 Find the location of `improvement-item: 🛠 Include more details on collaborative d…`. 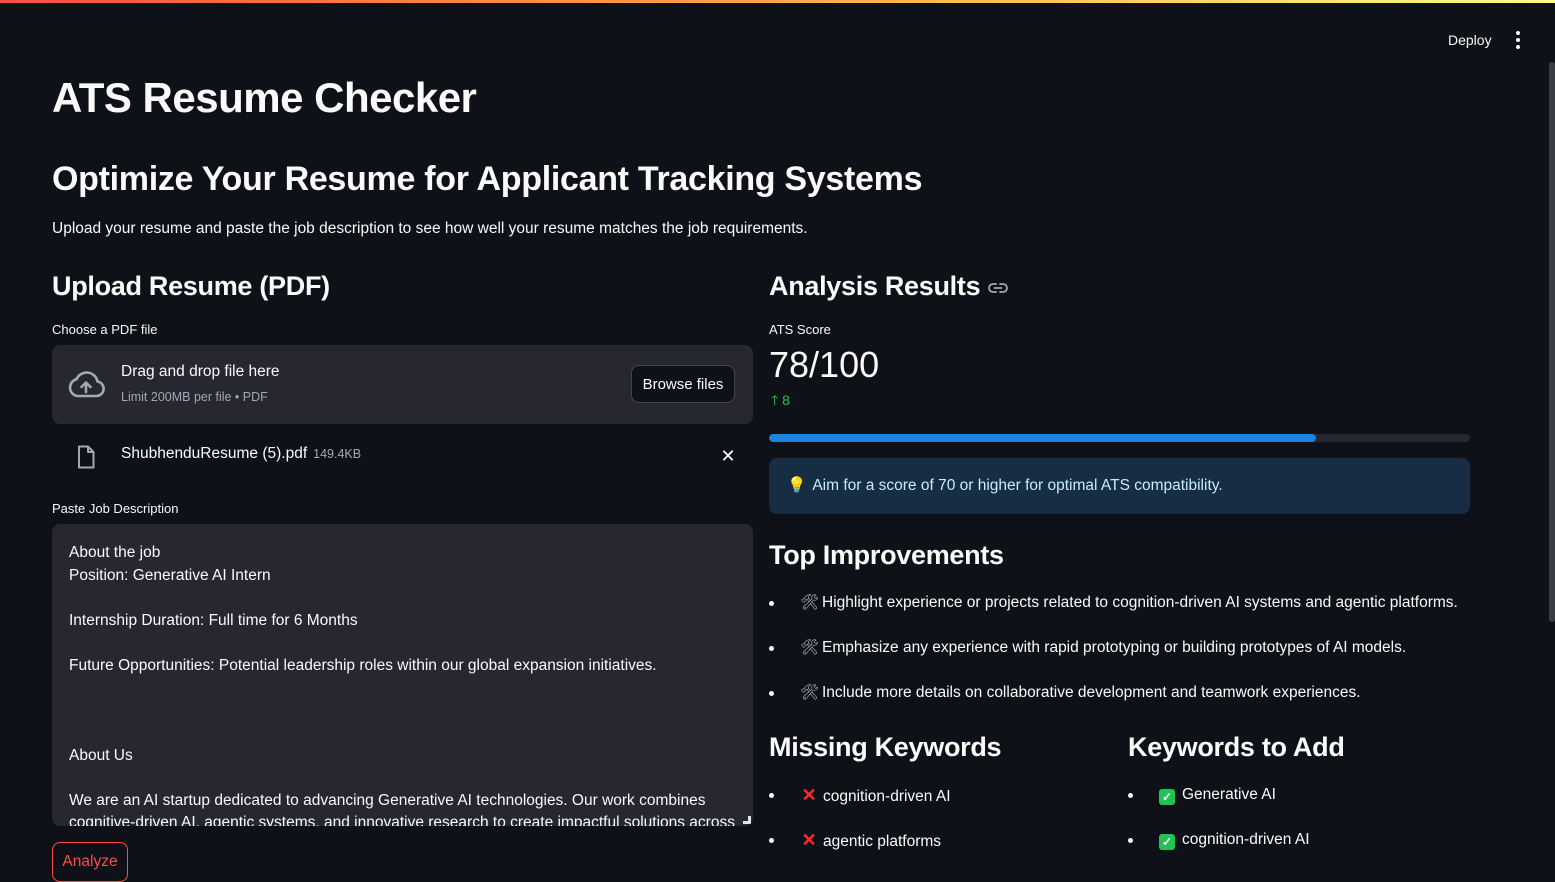

improvement-item: 🛠 Include more details on collaborative d… is located at coordinates (1119, 700).